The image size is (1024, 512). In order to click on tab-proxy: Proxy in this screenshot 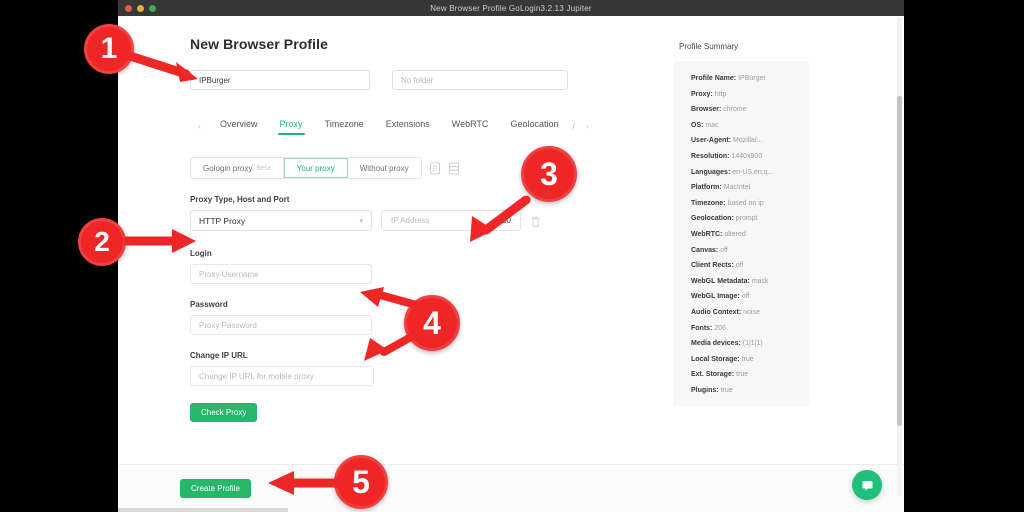, I will do `click(291, 125)`.